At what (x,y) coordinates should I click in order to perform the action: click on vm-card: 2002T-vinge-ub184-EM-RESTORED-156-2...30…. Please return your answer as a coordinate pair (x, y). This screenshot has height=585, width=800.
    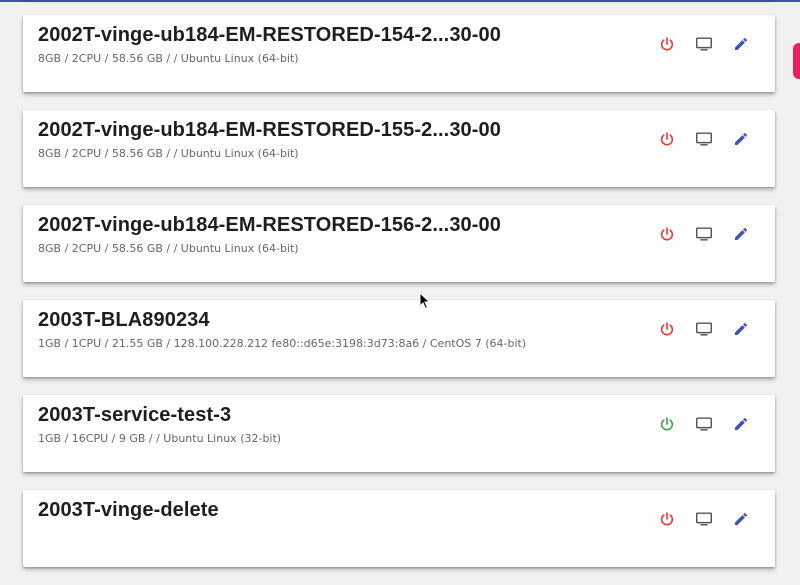
    Looking at the image, I should click on (399, 243).